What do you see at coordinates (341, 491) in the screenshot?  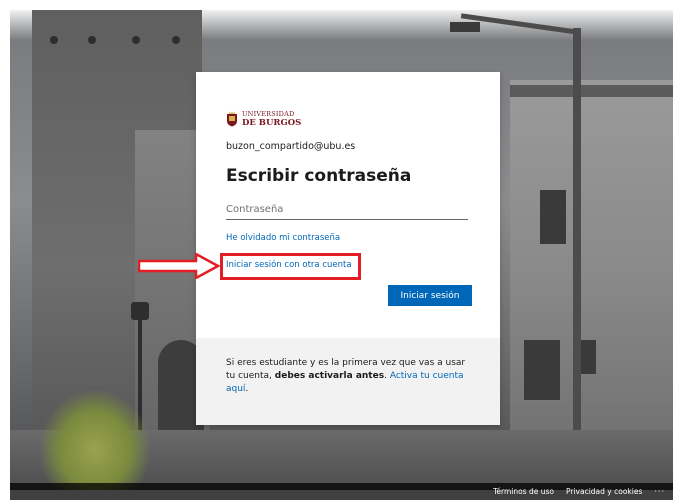 I see `footer-bar: Términos de uso Privacidad y cookies ···` at bounding box center [341, 491].